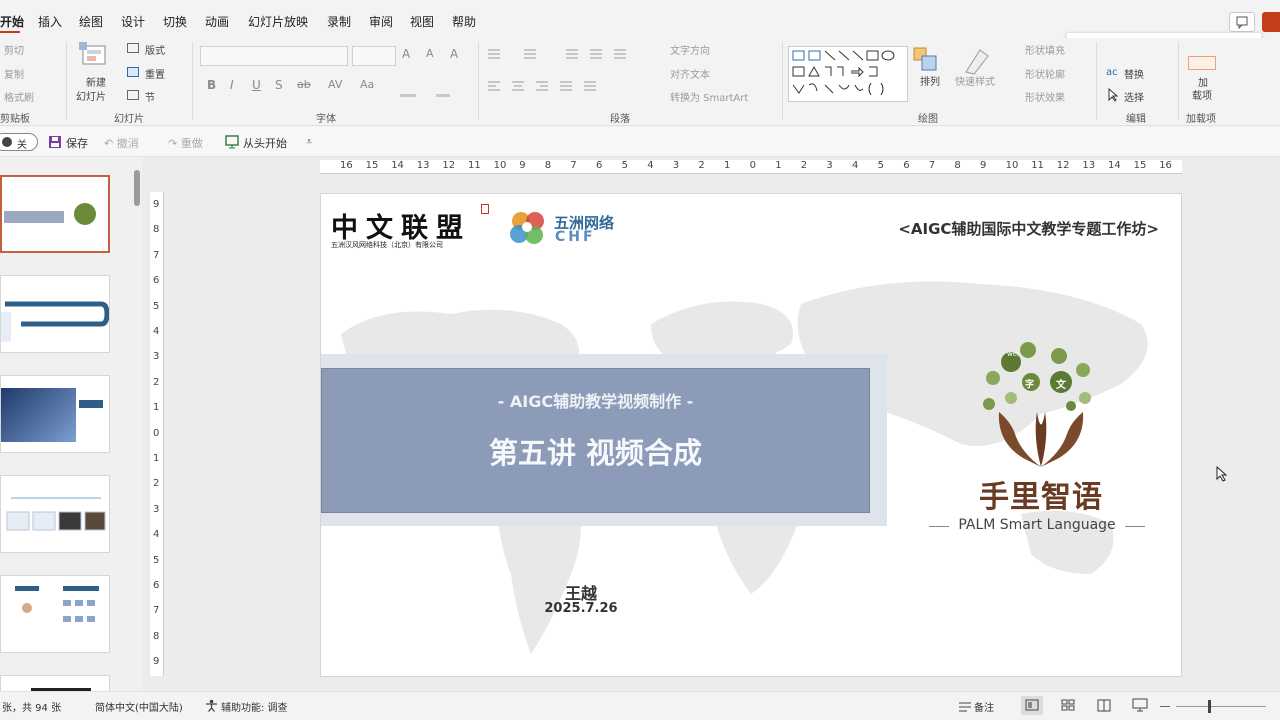  What do you see at coordinates (91, 21) in the screenshot?
I see `tab-draw: 绘图` at bounding box center [91, 21].